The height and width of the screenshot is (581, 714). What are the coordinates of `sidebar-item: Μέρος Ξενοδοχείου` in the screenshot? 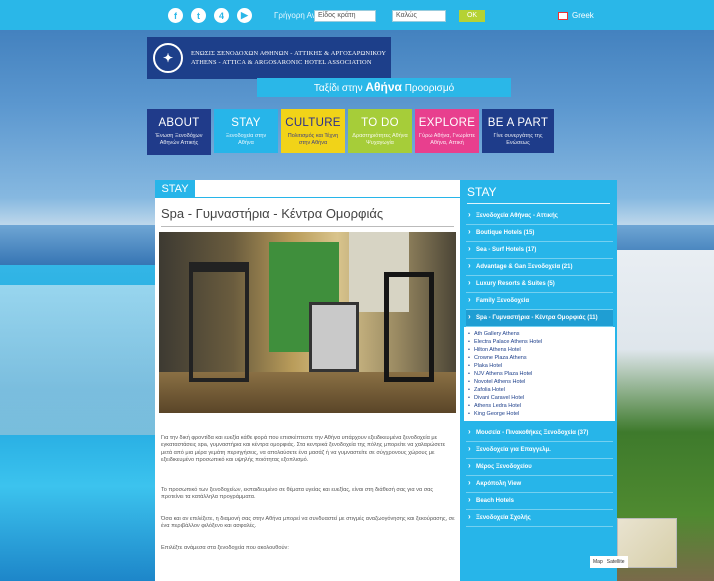 It's located at (539, 467).